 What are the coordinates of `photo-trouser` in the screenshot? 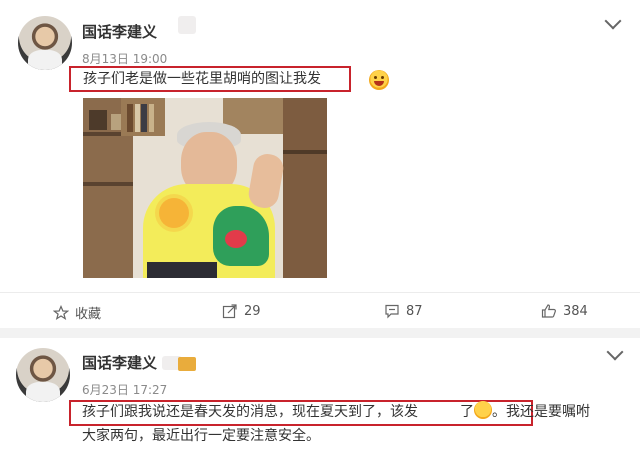 It's located at (182, 270).